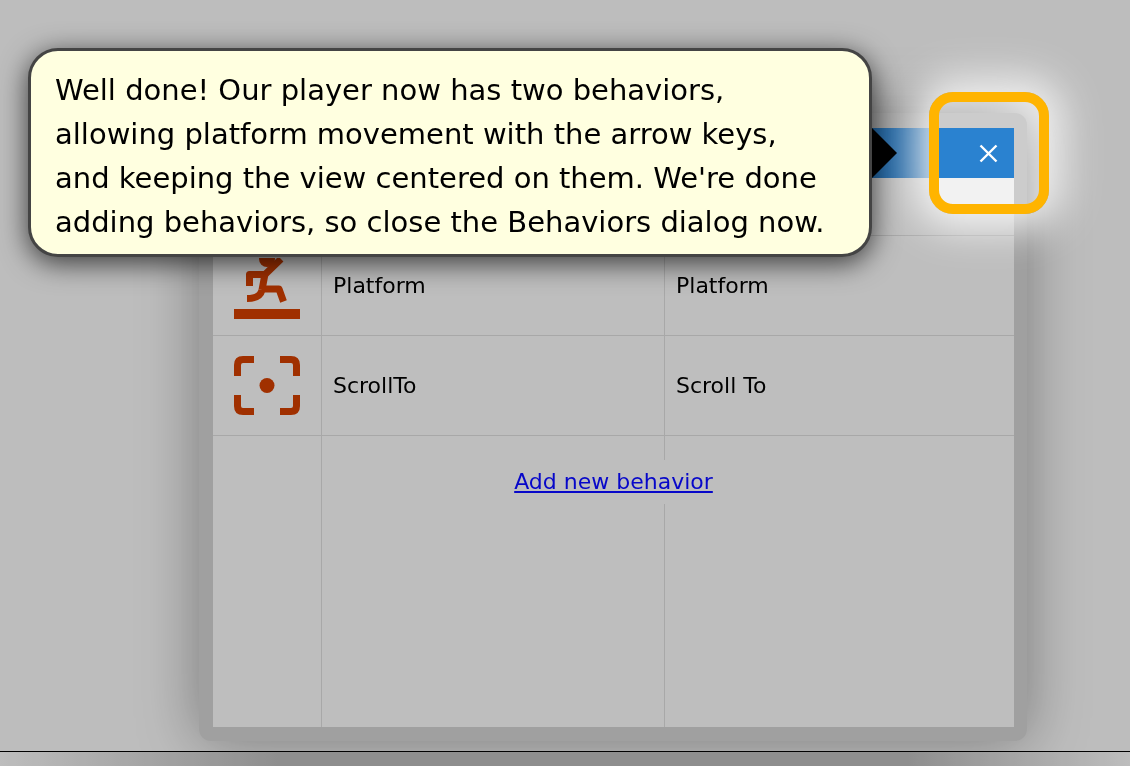  Describe the element at coordinates (988, 153) in the screenshot. I see `close-icon` at that location.